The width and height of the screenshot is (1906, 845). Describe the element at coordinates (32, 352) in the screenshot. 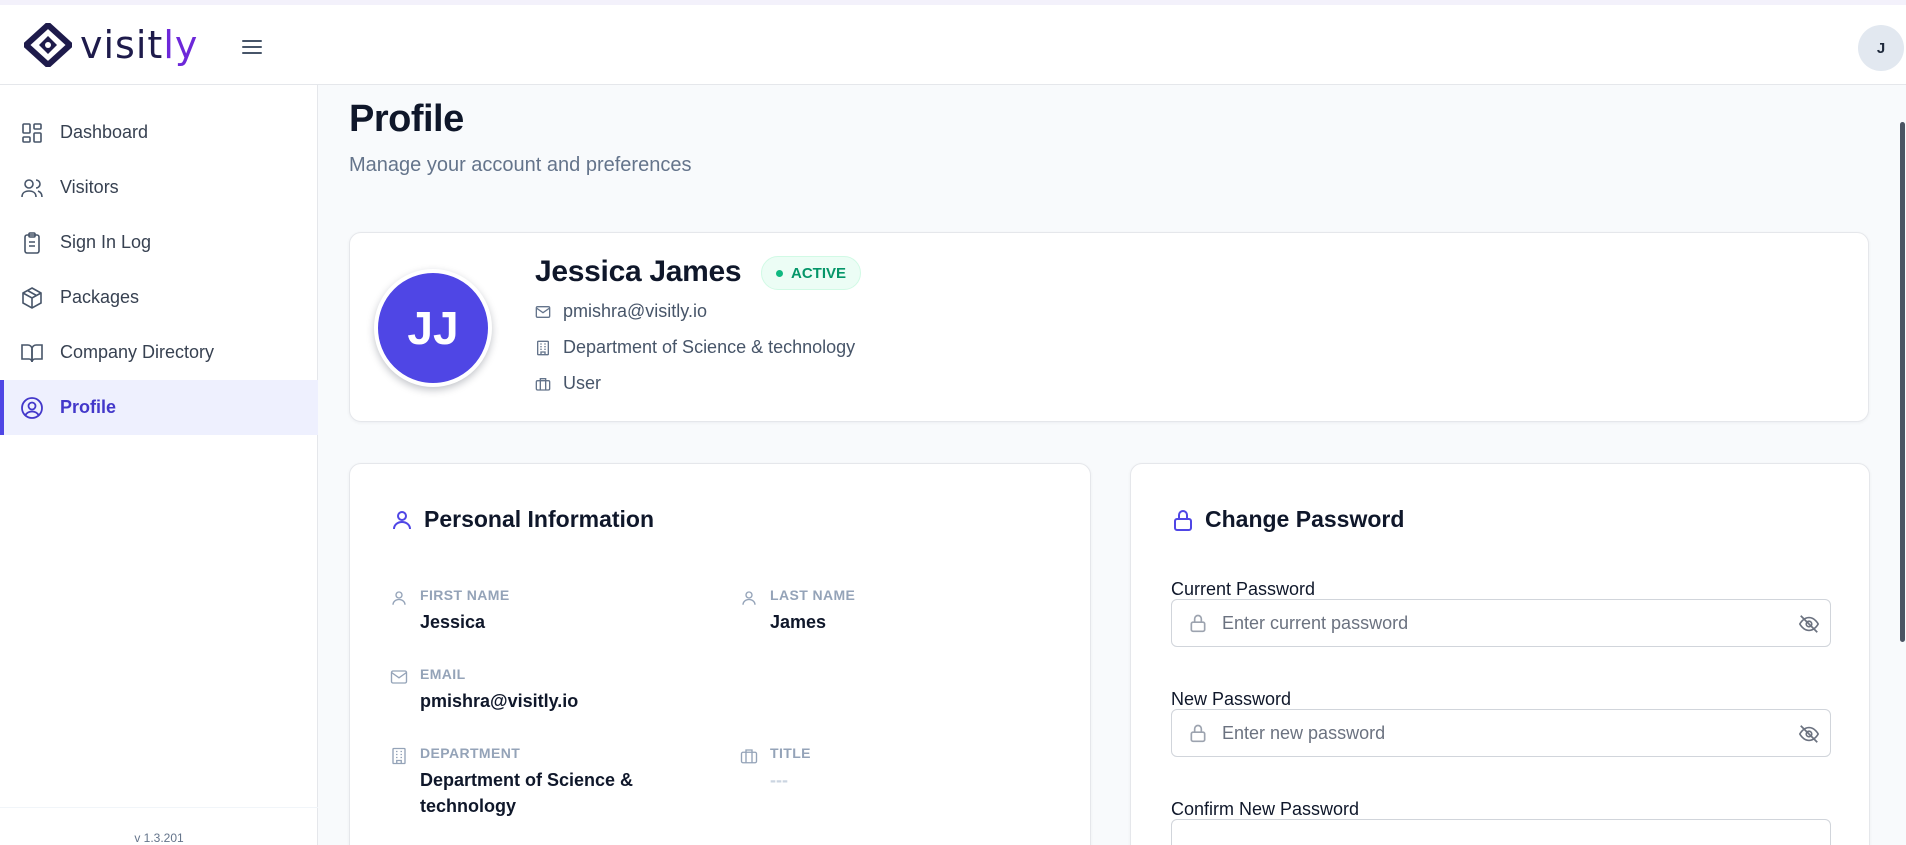

I see `book-icon` at that location.